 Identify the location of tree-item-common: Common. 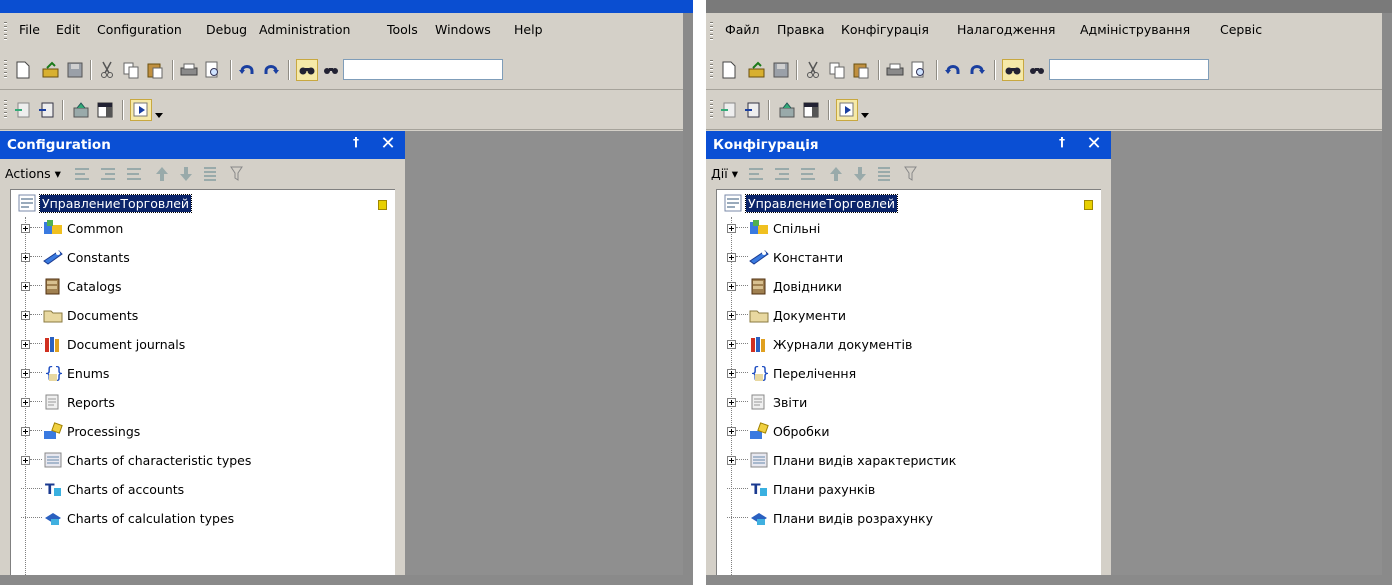
(72, 228).